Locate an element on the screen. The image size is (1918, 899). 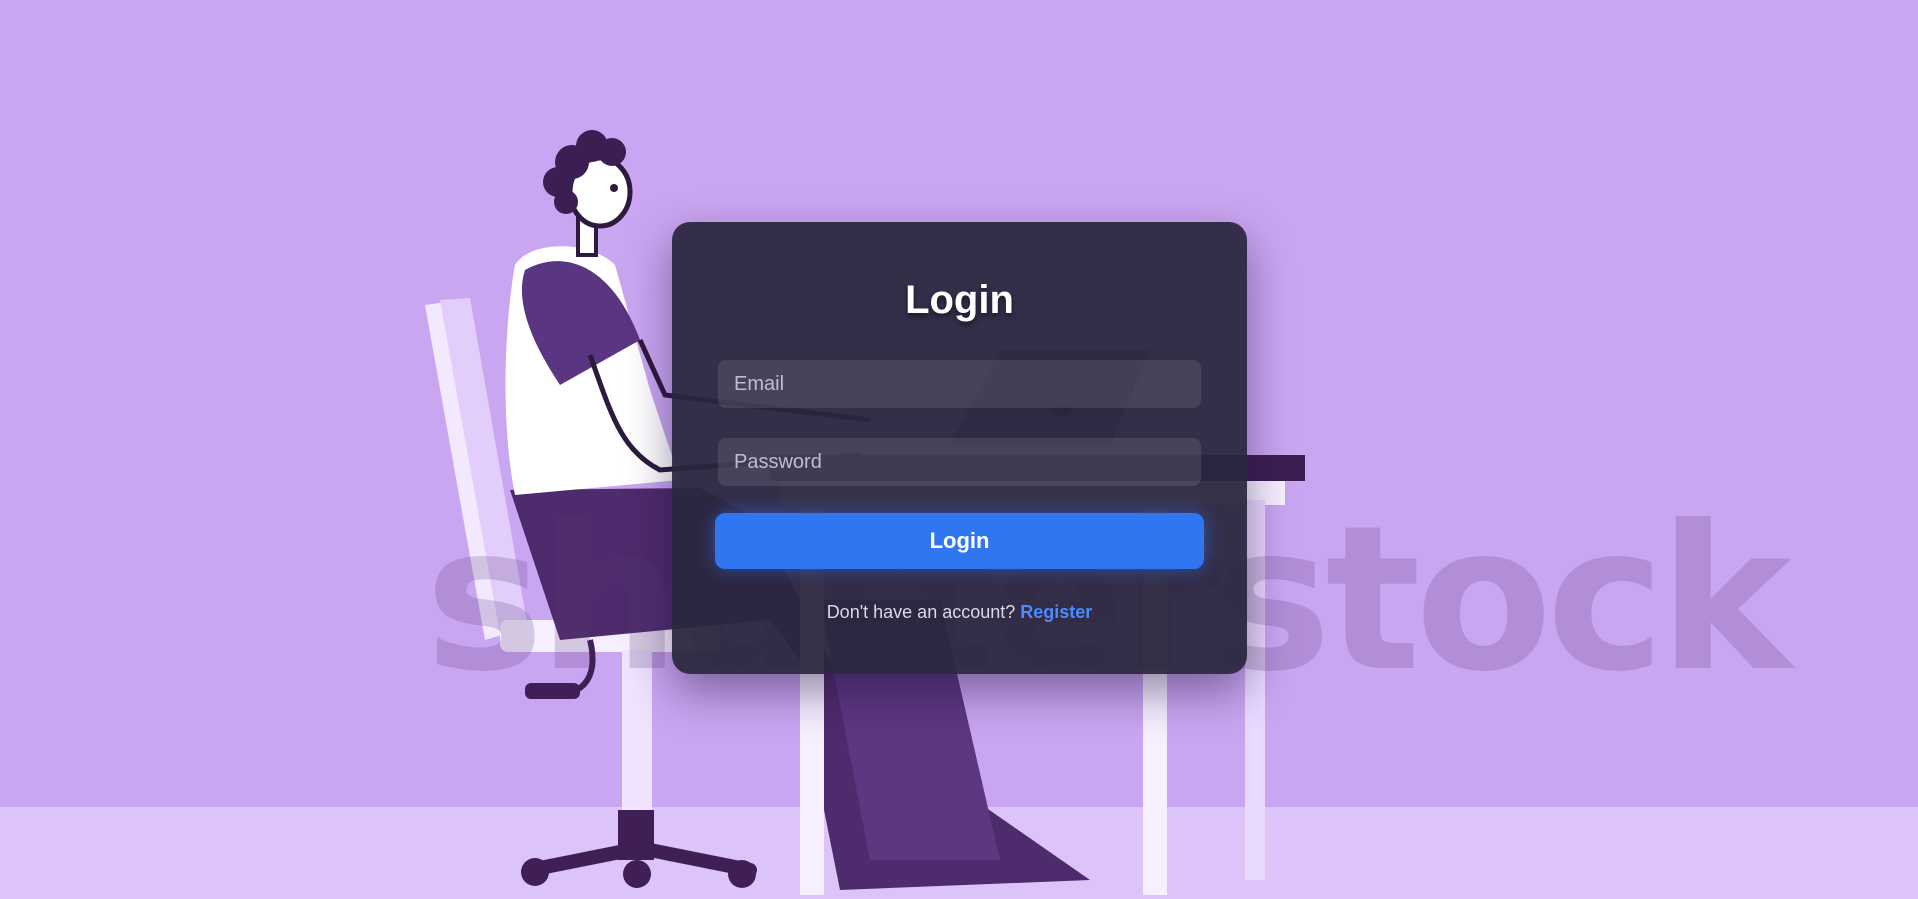
login-button: Login is located at coordinates (959, 541).